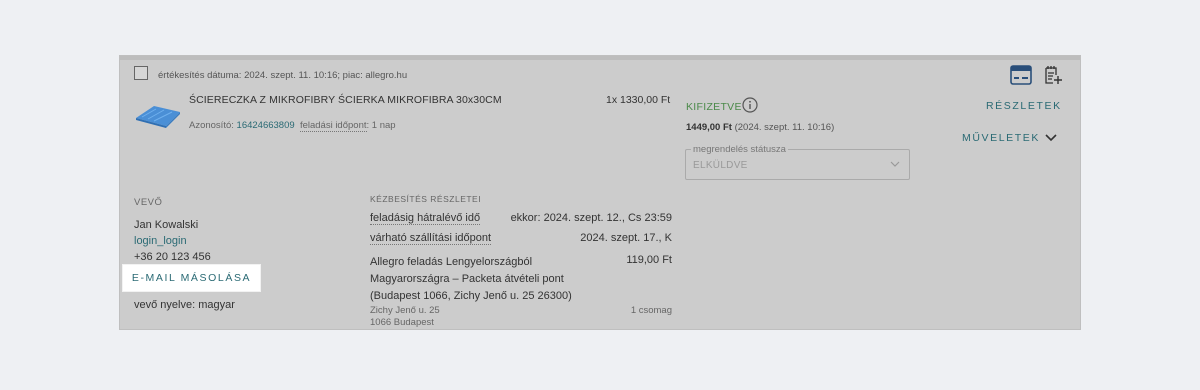 The height and width of the screenshot is (390, 1200). I want to click on quantity-price: 1x 1330,00 Ft, so click(638, 100).